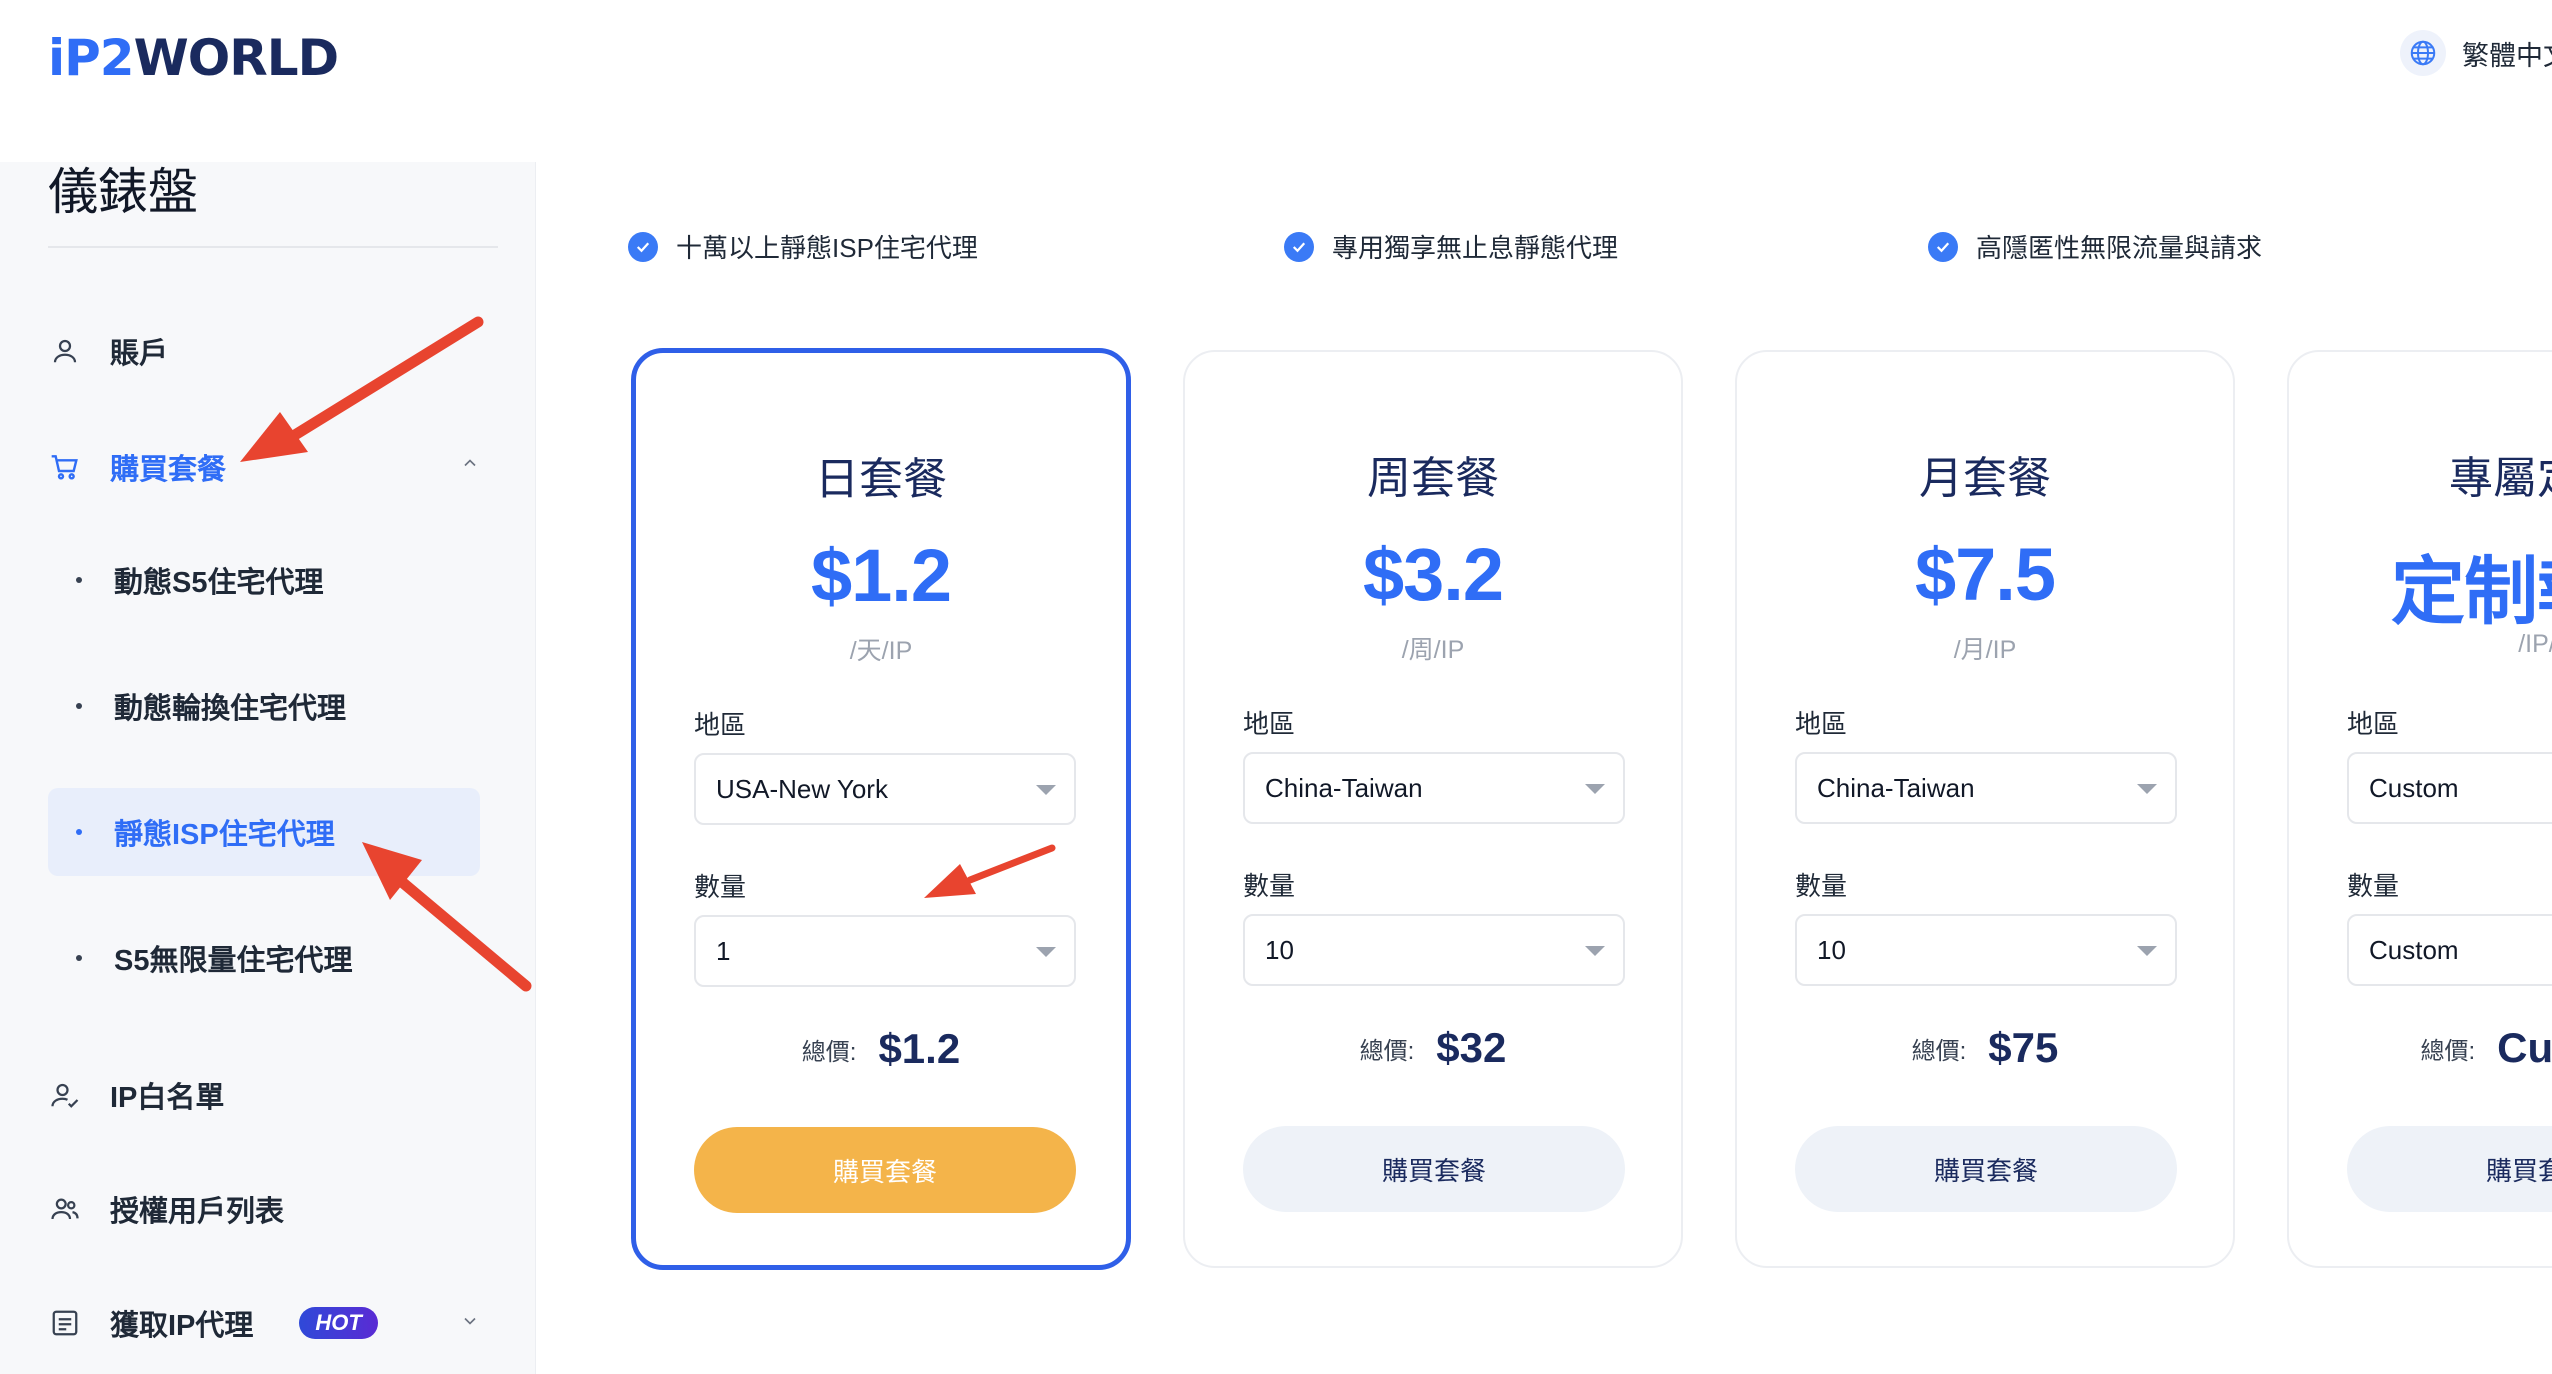 The height and width of the screenshot is (1374, 2552). I want to click on cart-icon, so click(65, 467).